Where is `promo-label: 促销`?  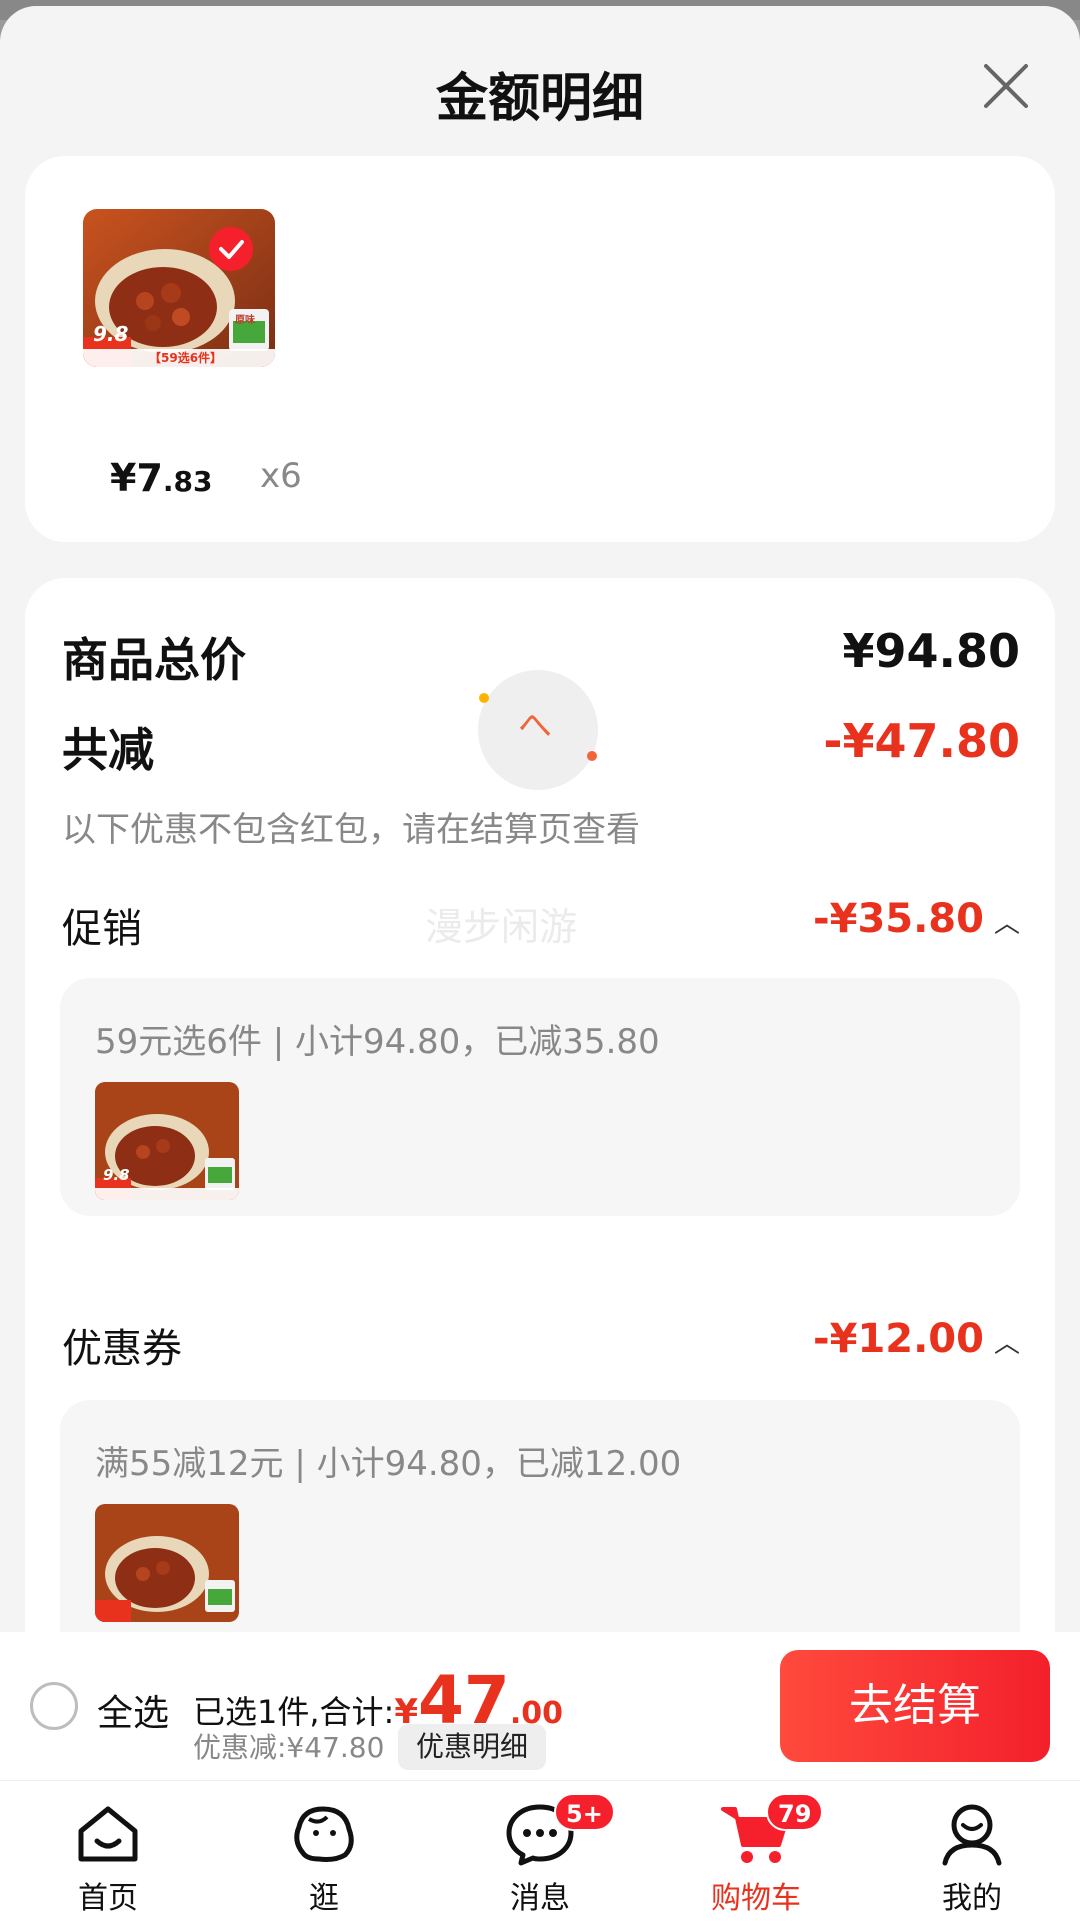
promo-label: 促销 is located at coordinates (102, 929).